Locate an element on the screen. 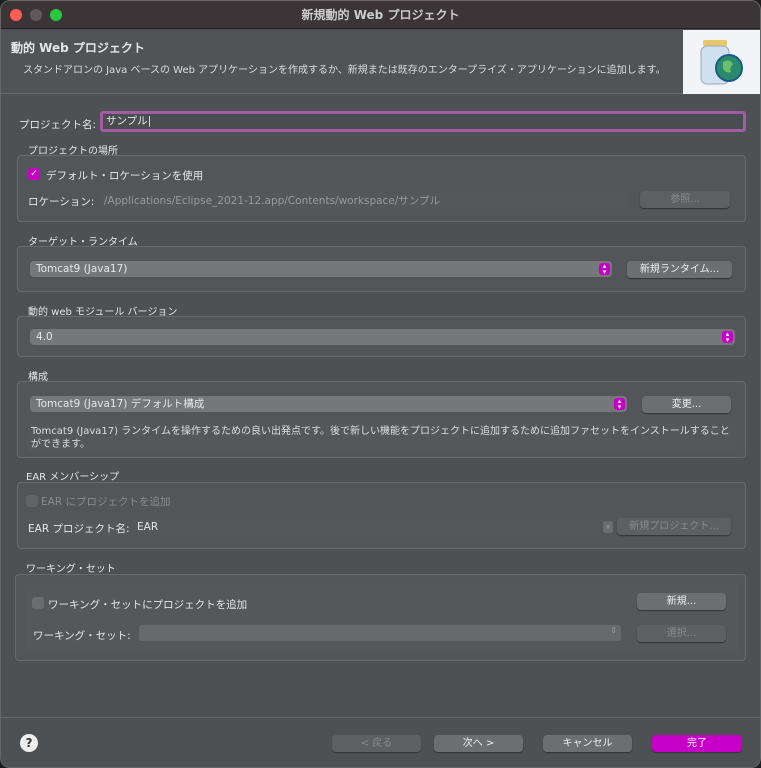  window-title: 新規動的 Web プロジェクト is located at coordinates (380, 15).